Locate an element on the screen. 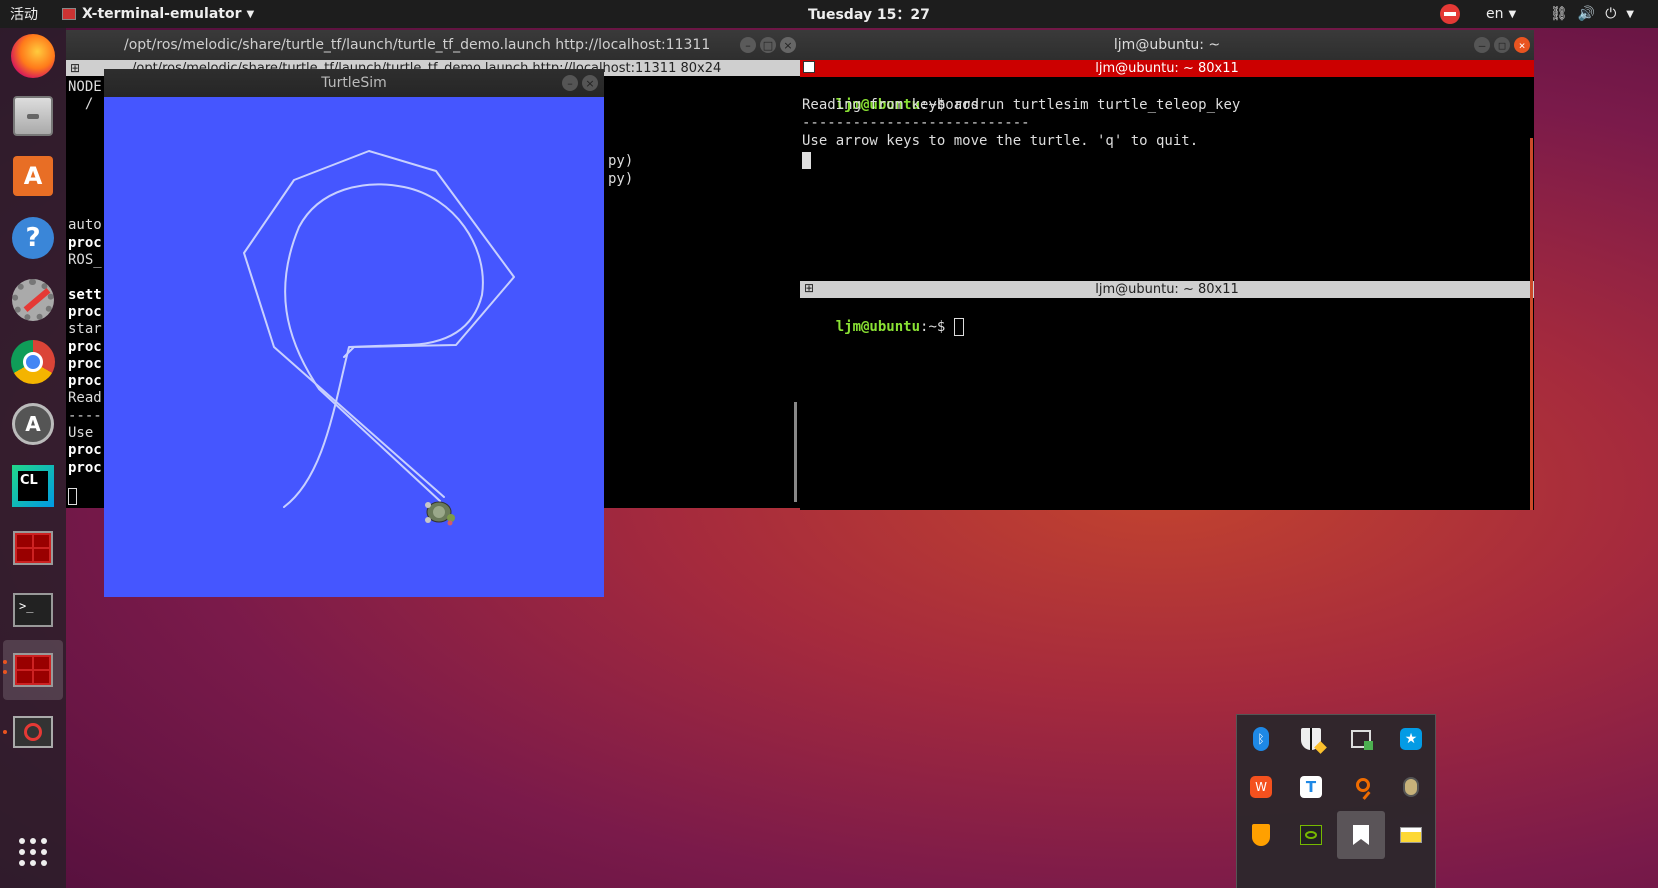  teamviewer-icon: T is located at coordinates (1311, 787).